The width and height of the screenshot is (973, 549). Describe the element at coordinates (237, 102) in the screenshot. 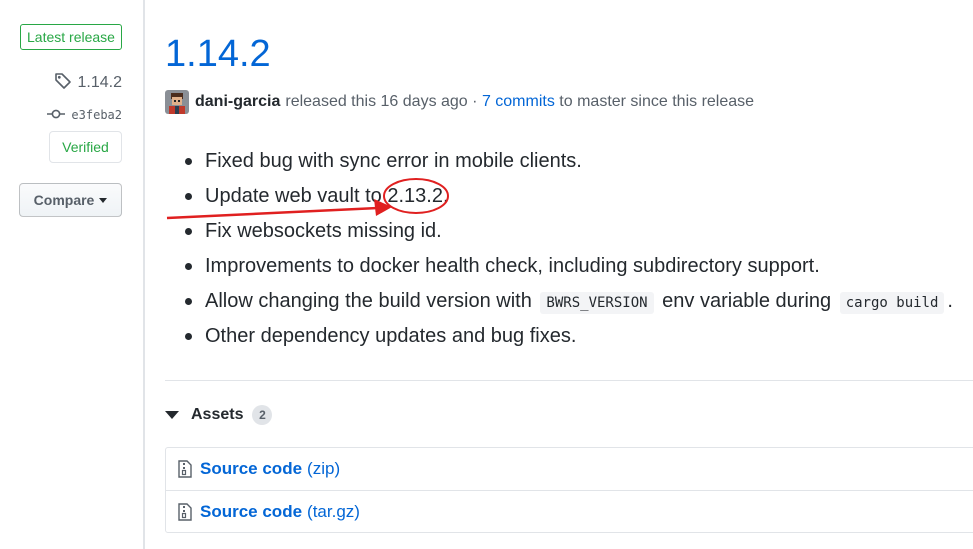

I see `author-link: dani-garcia` at that location.